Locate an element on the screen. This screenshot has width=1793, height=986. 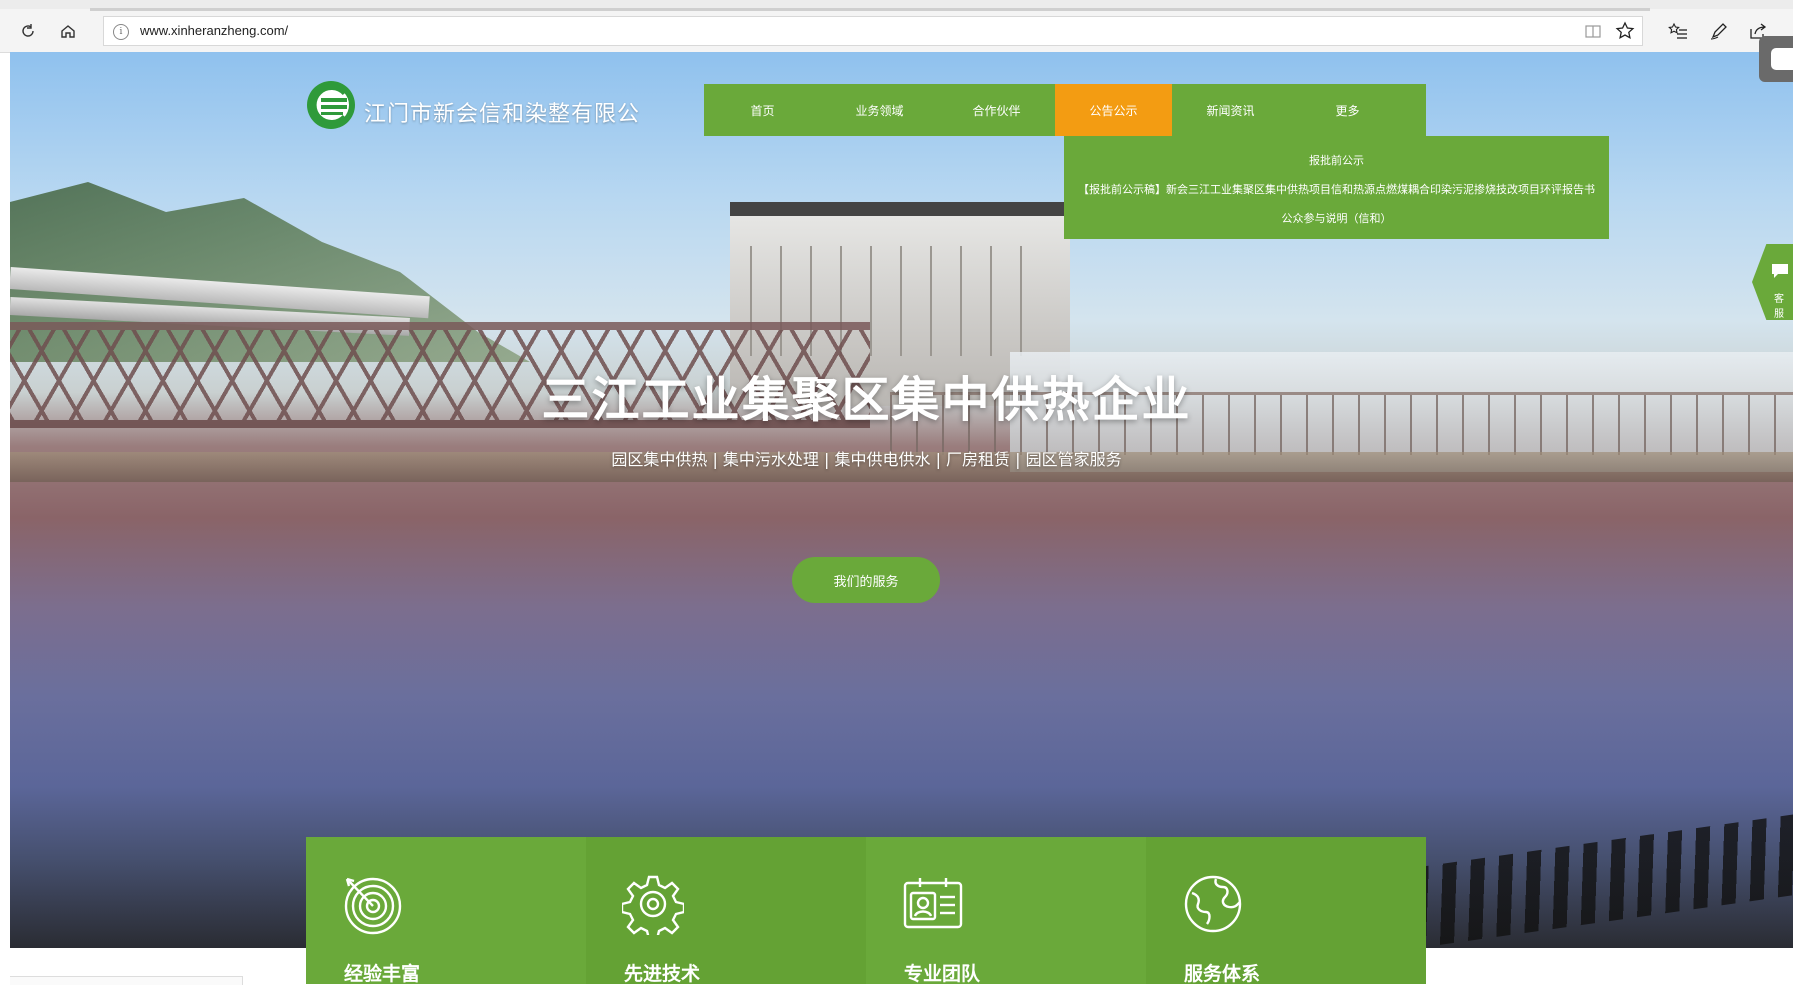
refresh-icon is located at coordinates (28, 31).